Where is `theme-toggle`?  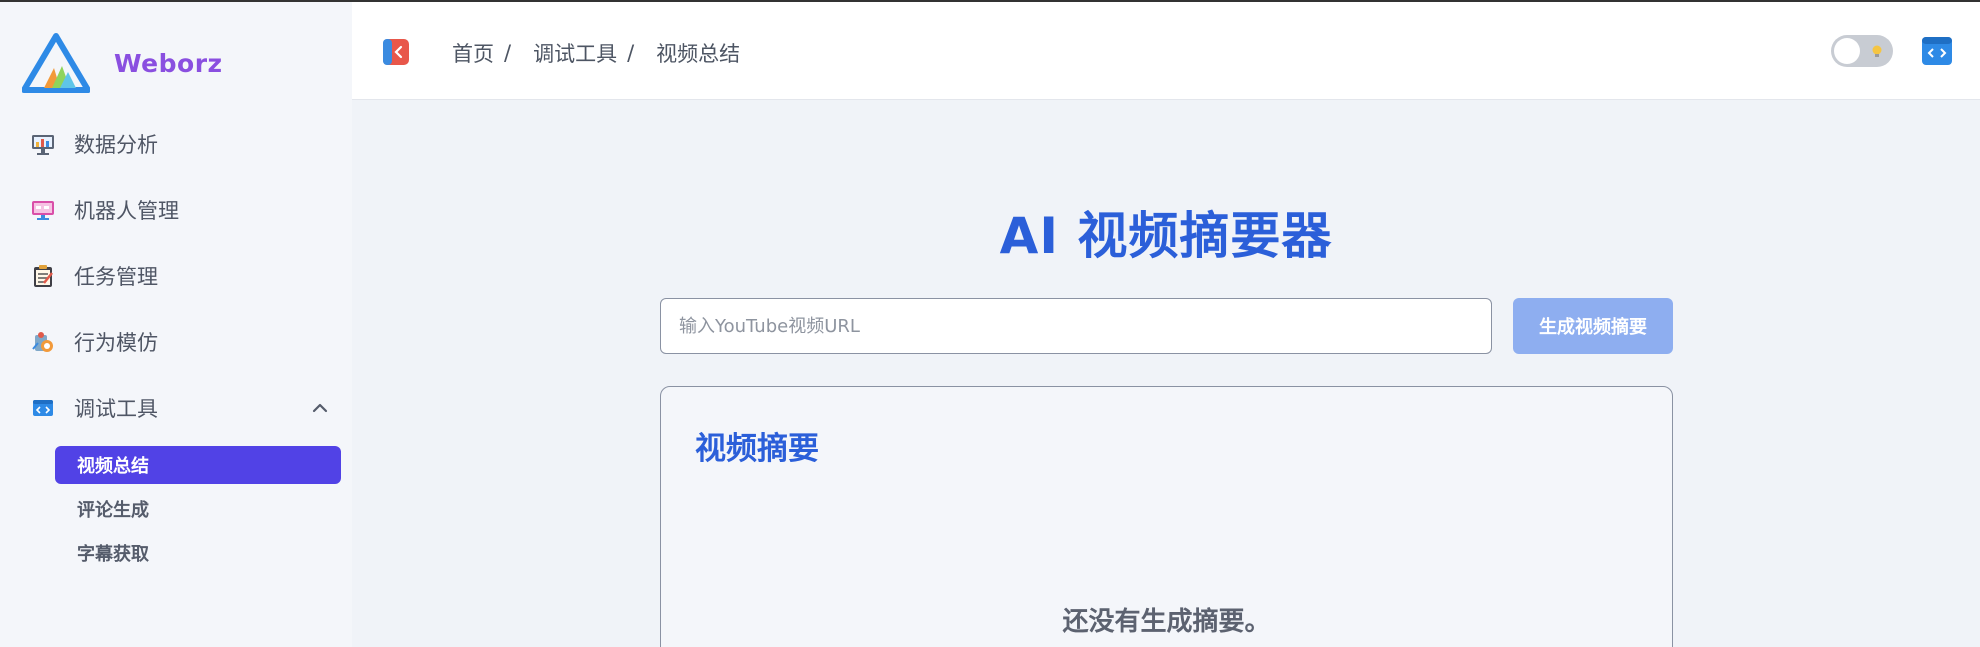 theme-toggle is located at coordinates (1862, 51).